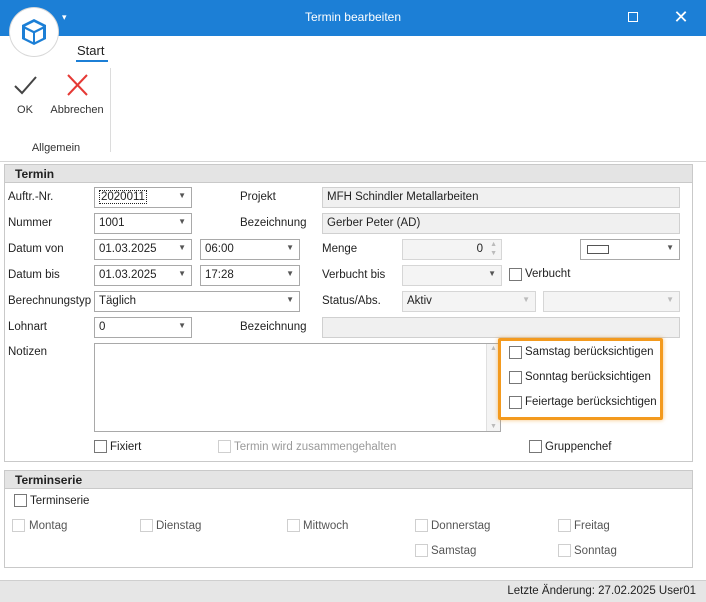 The height and width of the screenshot is (602, 706). What do you see at coordinates (351, 301) in the screenshot?
I see `status-label: Status/Abs.` at bounding box center [351, 301].